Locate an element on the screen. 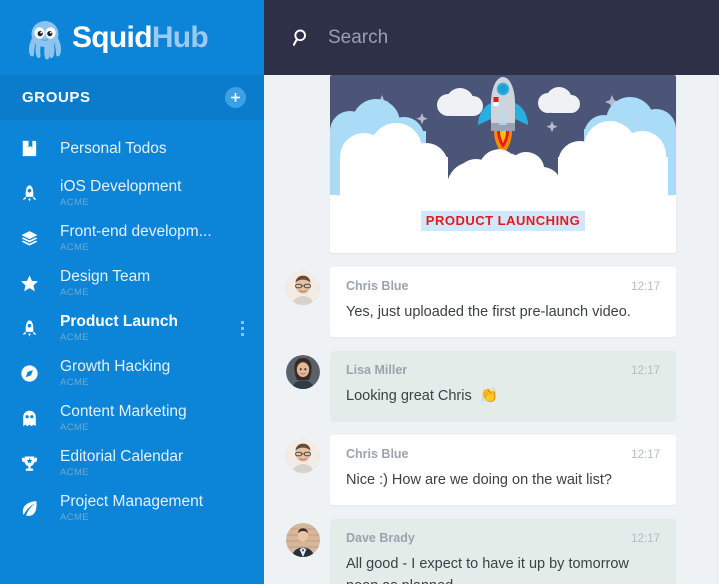 This screenshot has width=719, height=584. brand-name-primary: Squid is located at coordinates (112, 37).